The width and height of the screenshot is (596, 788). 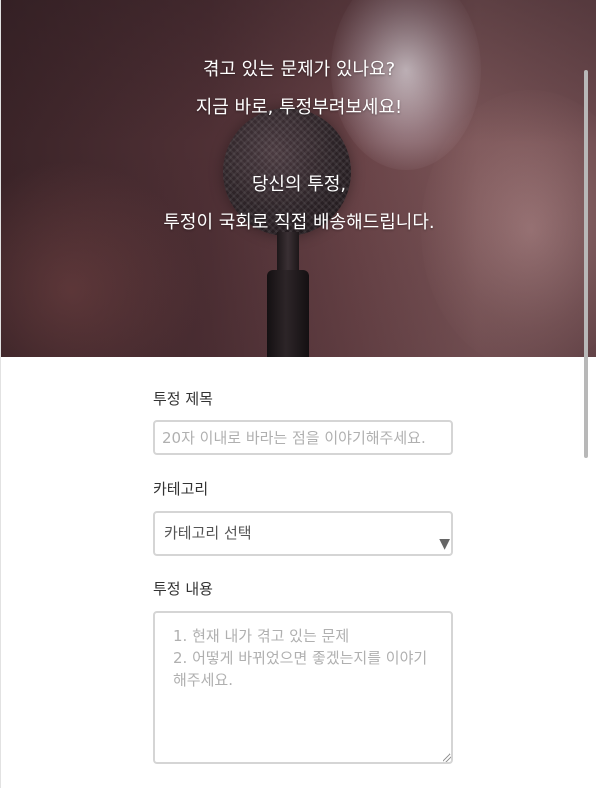 I want to click on hero-line-3: 당신의 투정,, so click(x=299, y=184).